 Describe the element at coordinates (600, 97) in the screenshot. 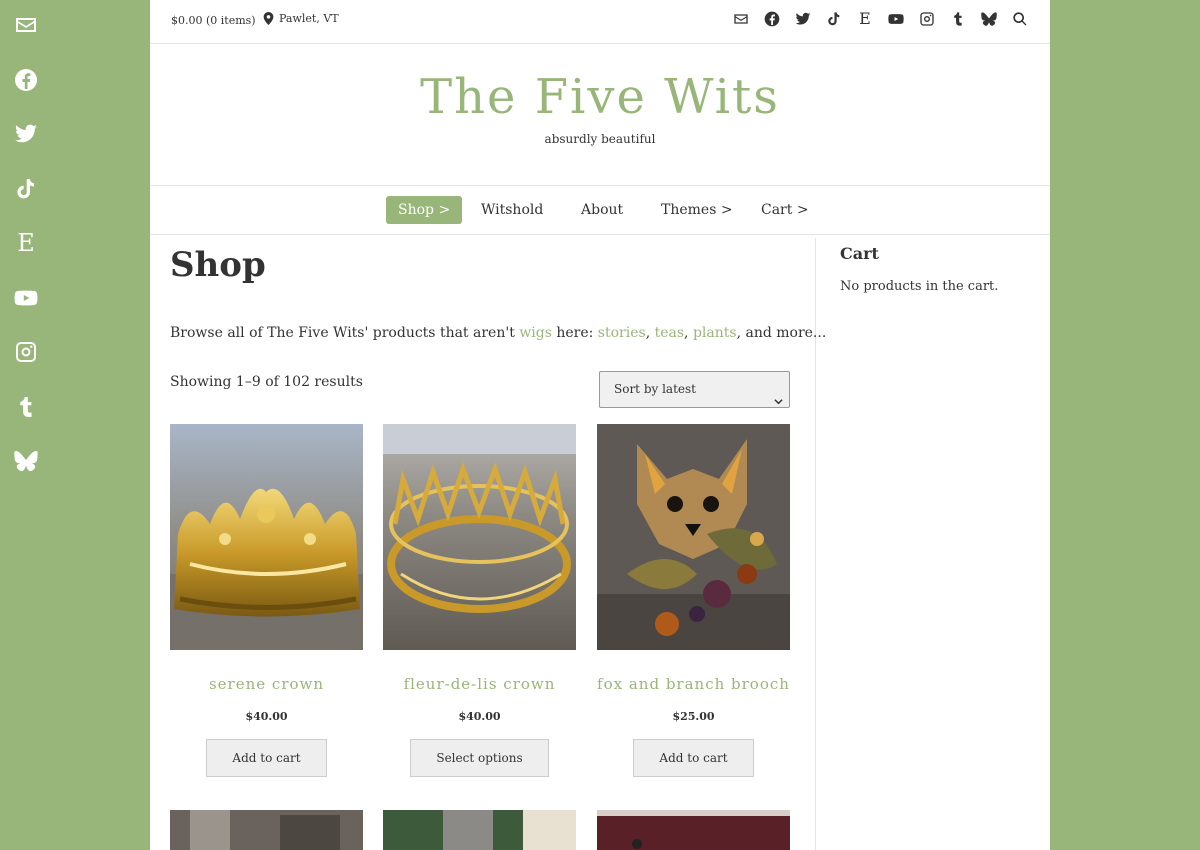

I see `site-title: The Five Wits` at that location.